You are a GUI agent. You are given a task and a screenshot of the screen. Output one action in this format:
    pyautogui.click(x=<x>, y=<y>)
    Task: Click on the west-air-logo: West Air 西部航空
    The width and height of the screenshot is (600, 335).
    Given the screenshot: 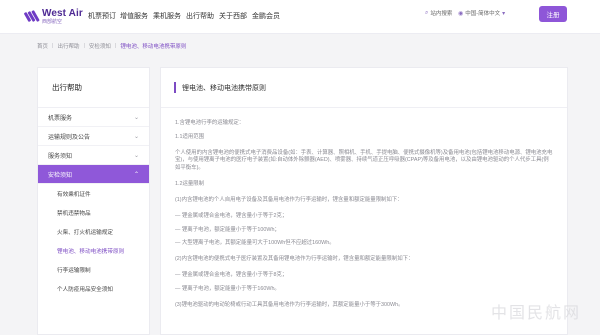 What is the action you would take?
    pyautogui.click(x=53, y=16)
    